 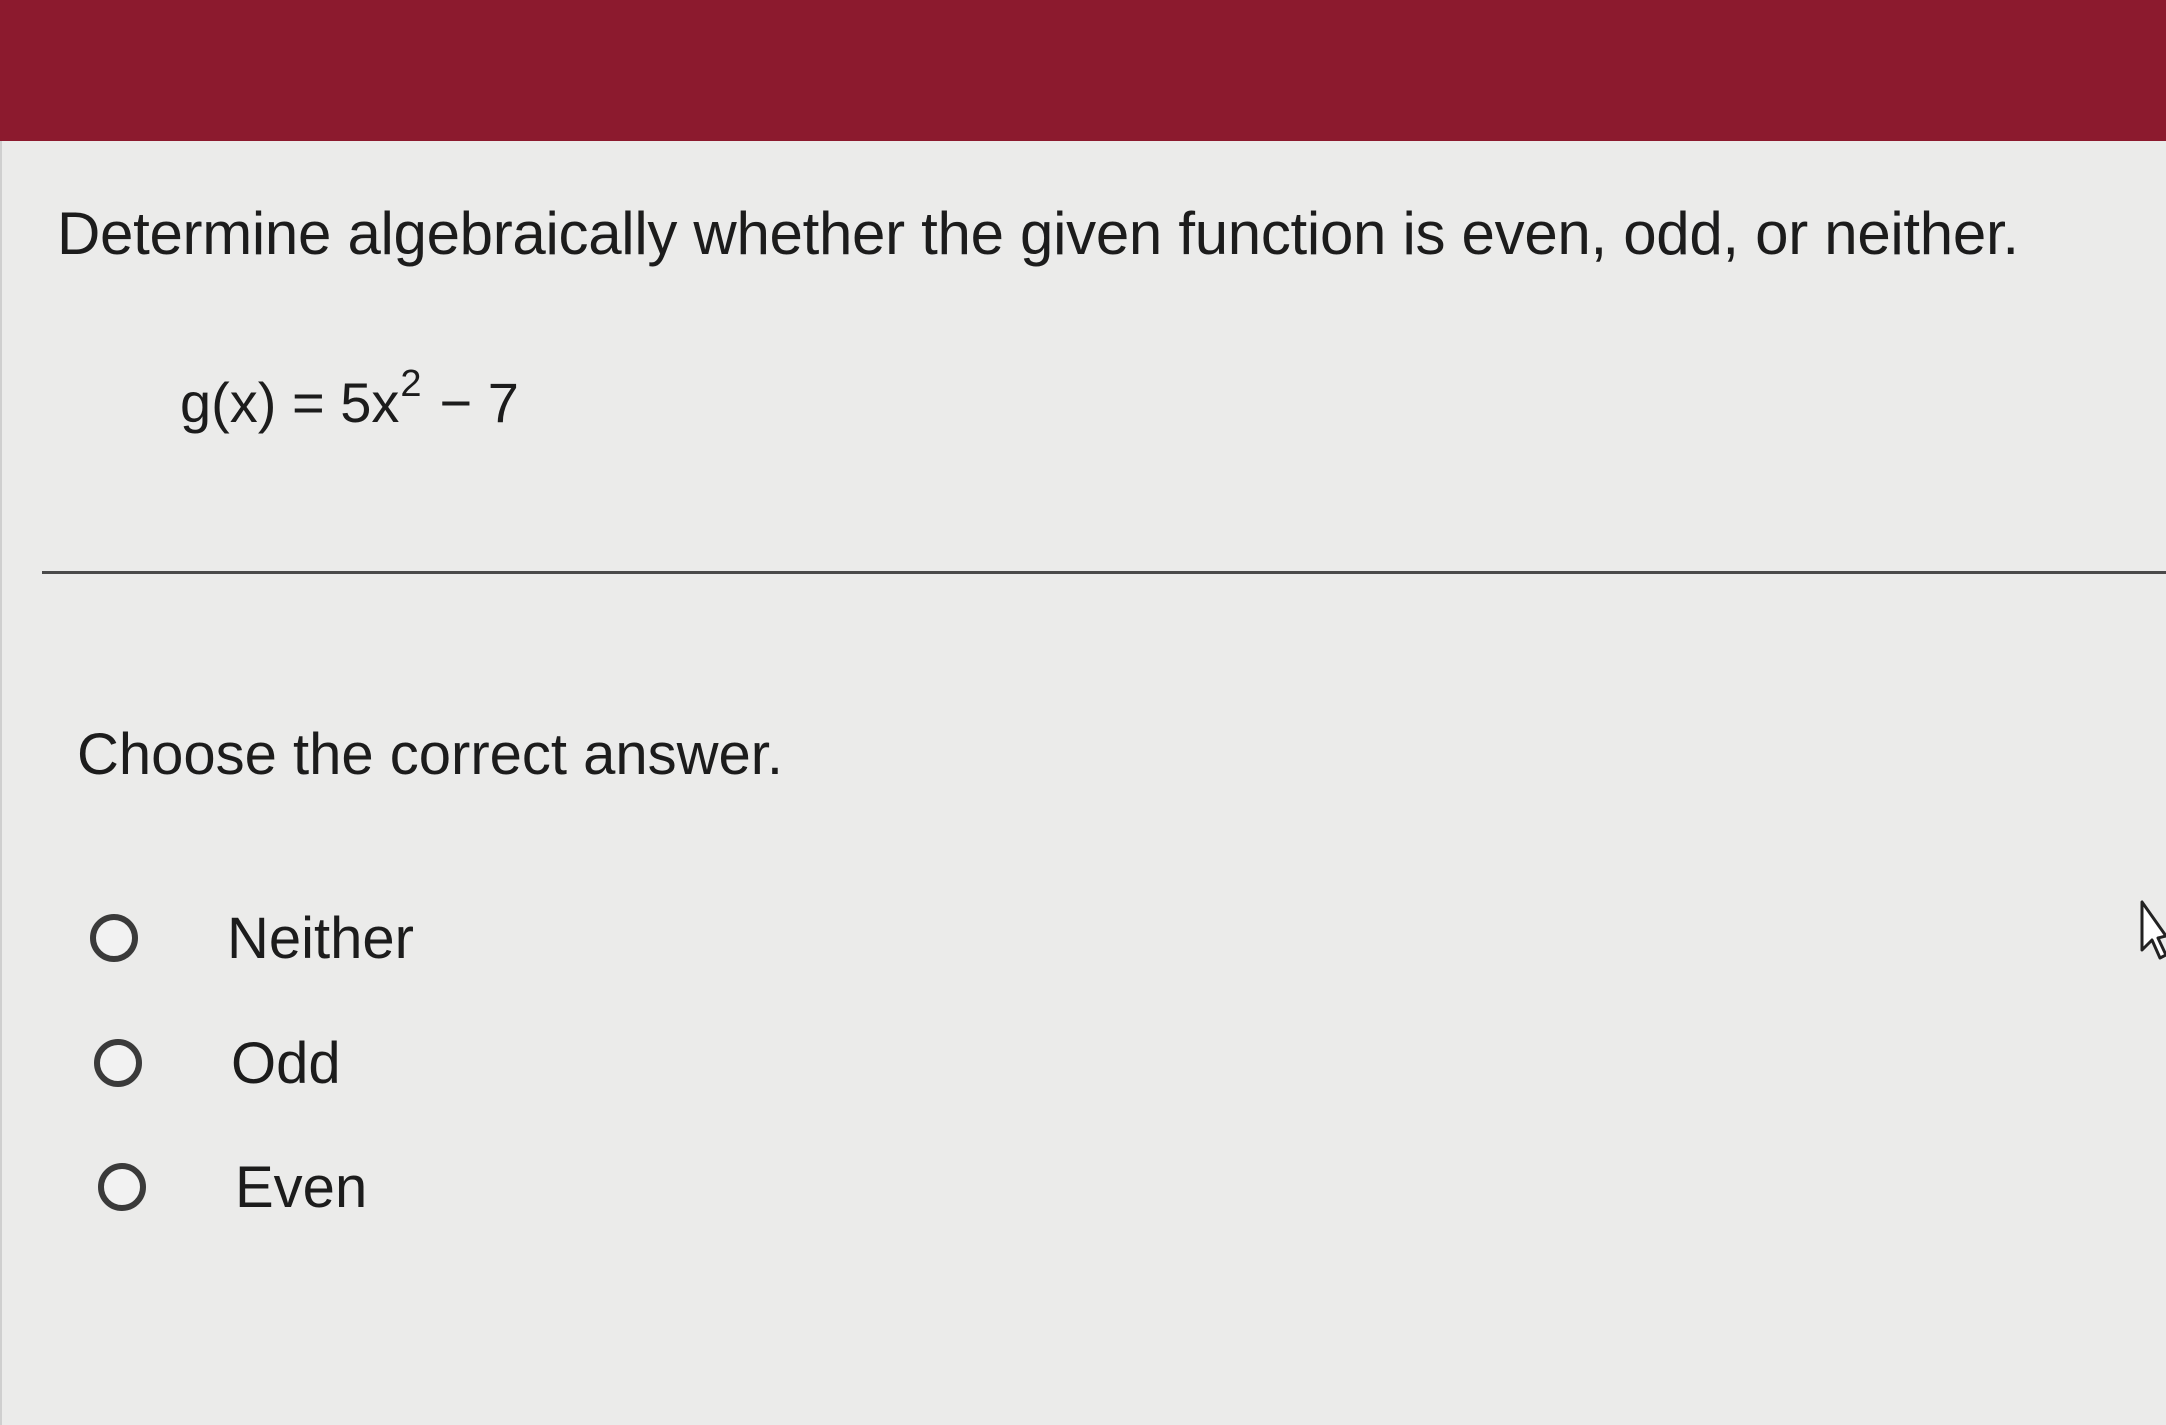 I want to click on answer-prompt: Choose the correct answer., so click(x=430, y=754).